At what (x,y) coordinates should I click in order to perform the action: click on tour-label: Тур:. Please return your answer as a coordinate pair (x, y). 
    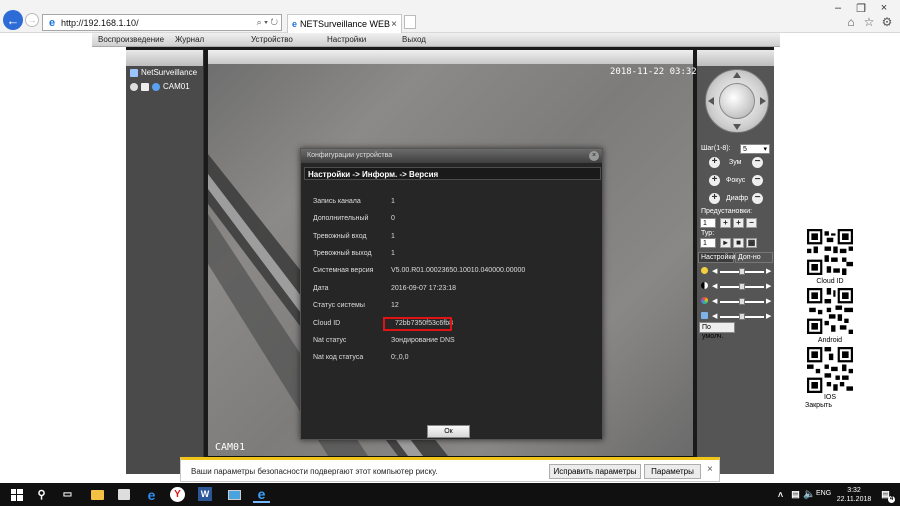
    Looking at the image, I should click on (708, 233).